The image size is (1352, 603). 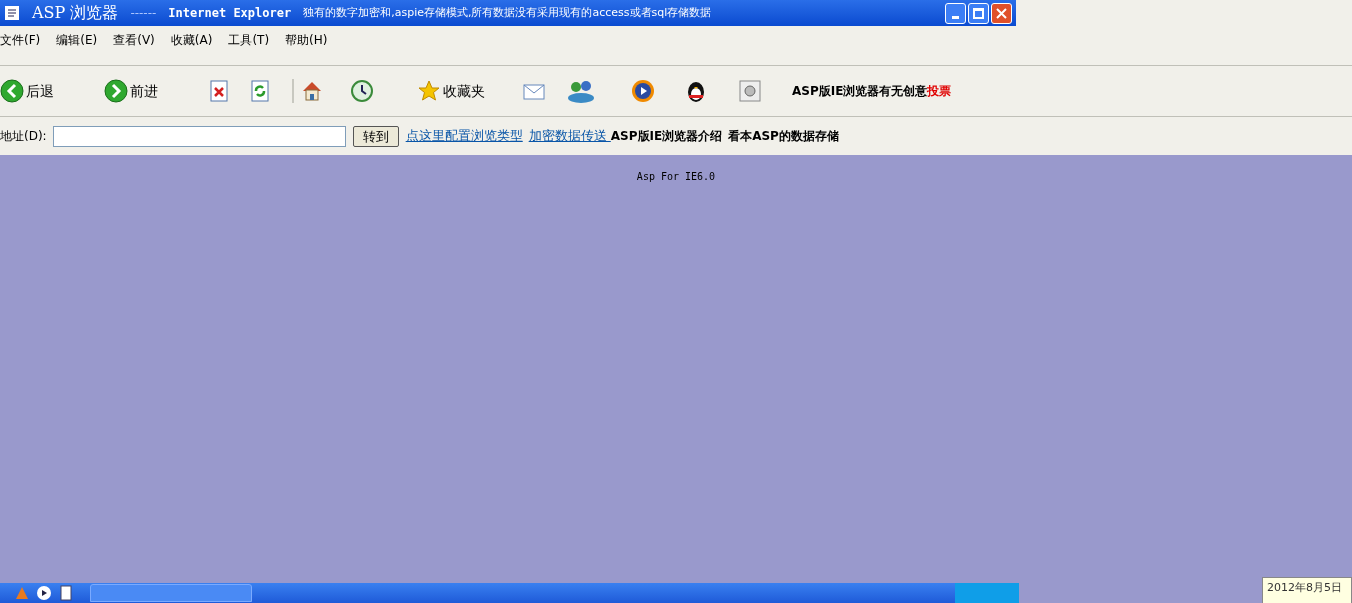 I want to click on menu-item: 编辑(E), so click(x=77, y=40).